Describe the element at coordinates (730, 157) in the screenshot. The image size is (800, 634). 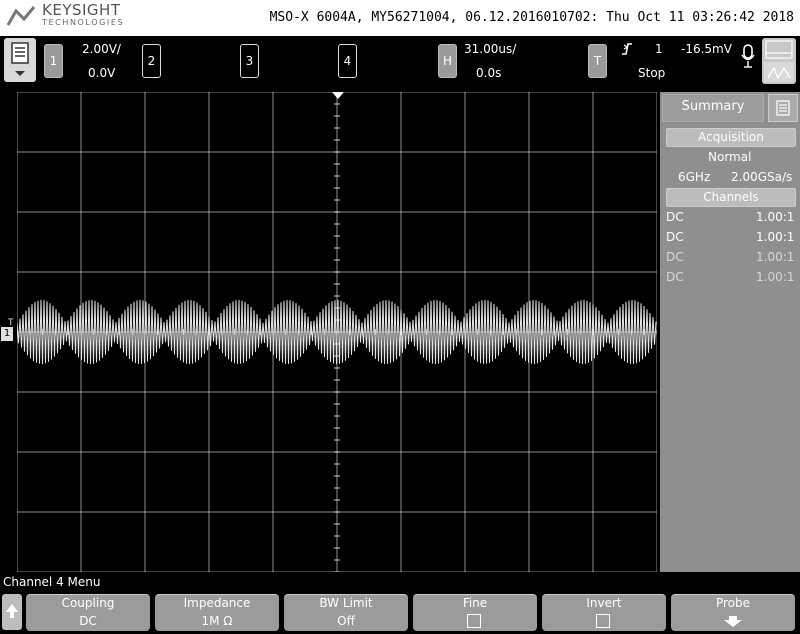
I see `acquisition-mode: Normal` at that location.